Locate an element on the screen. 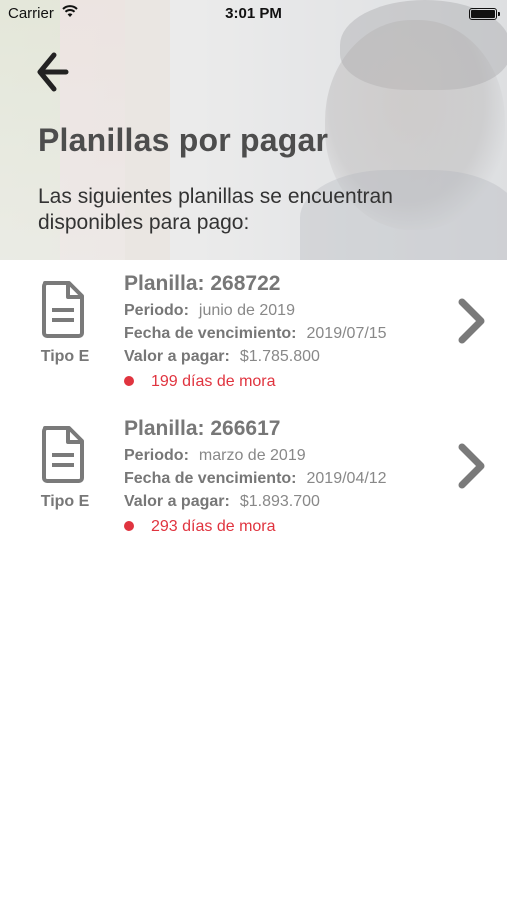 The height and width of the screenshot is (900, 507). arrow-left-icon is located at coordinates (53, 72).